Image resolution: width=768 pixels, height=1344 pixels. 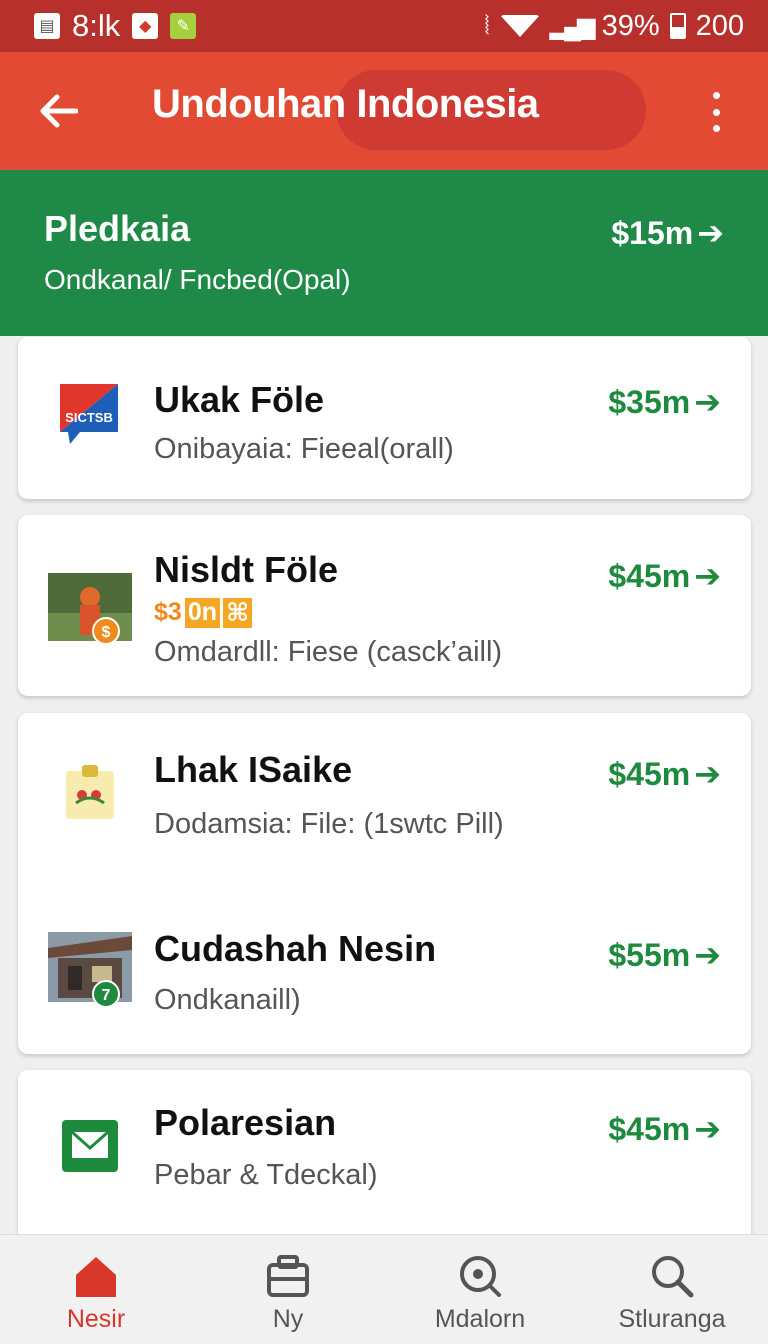 I want to click on nav-label: Stluranga, so click(x=672, y=1319).